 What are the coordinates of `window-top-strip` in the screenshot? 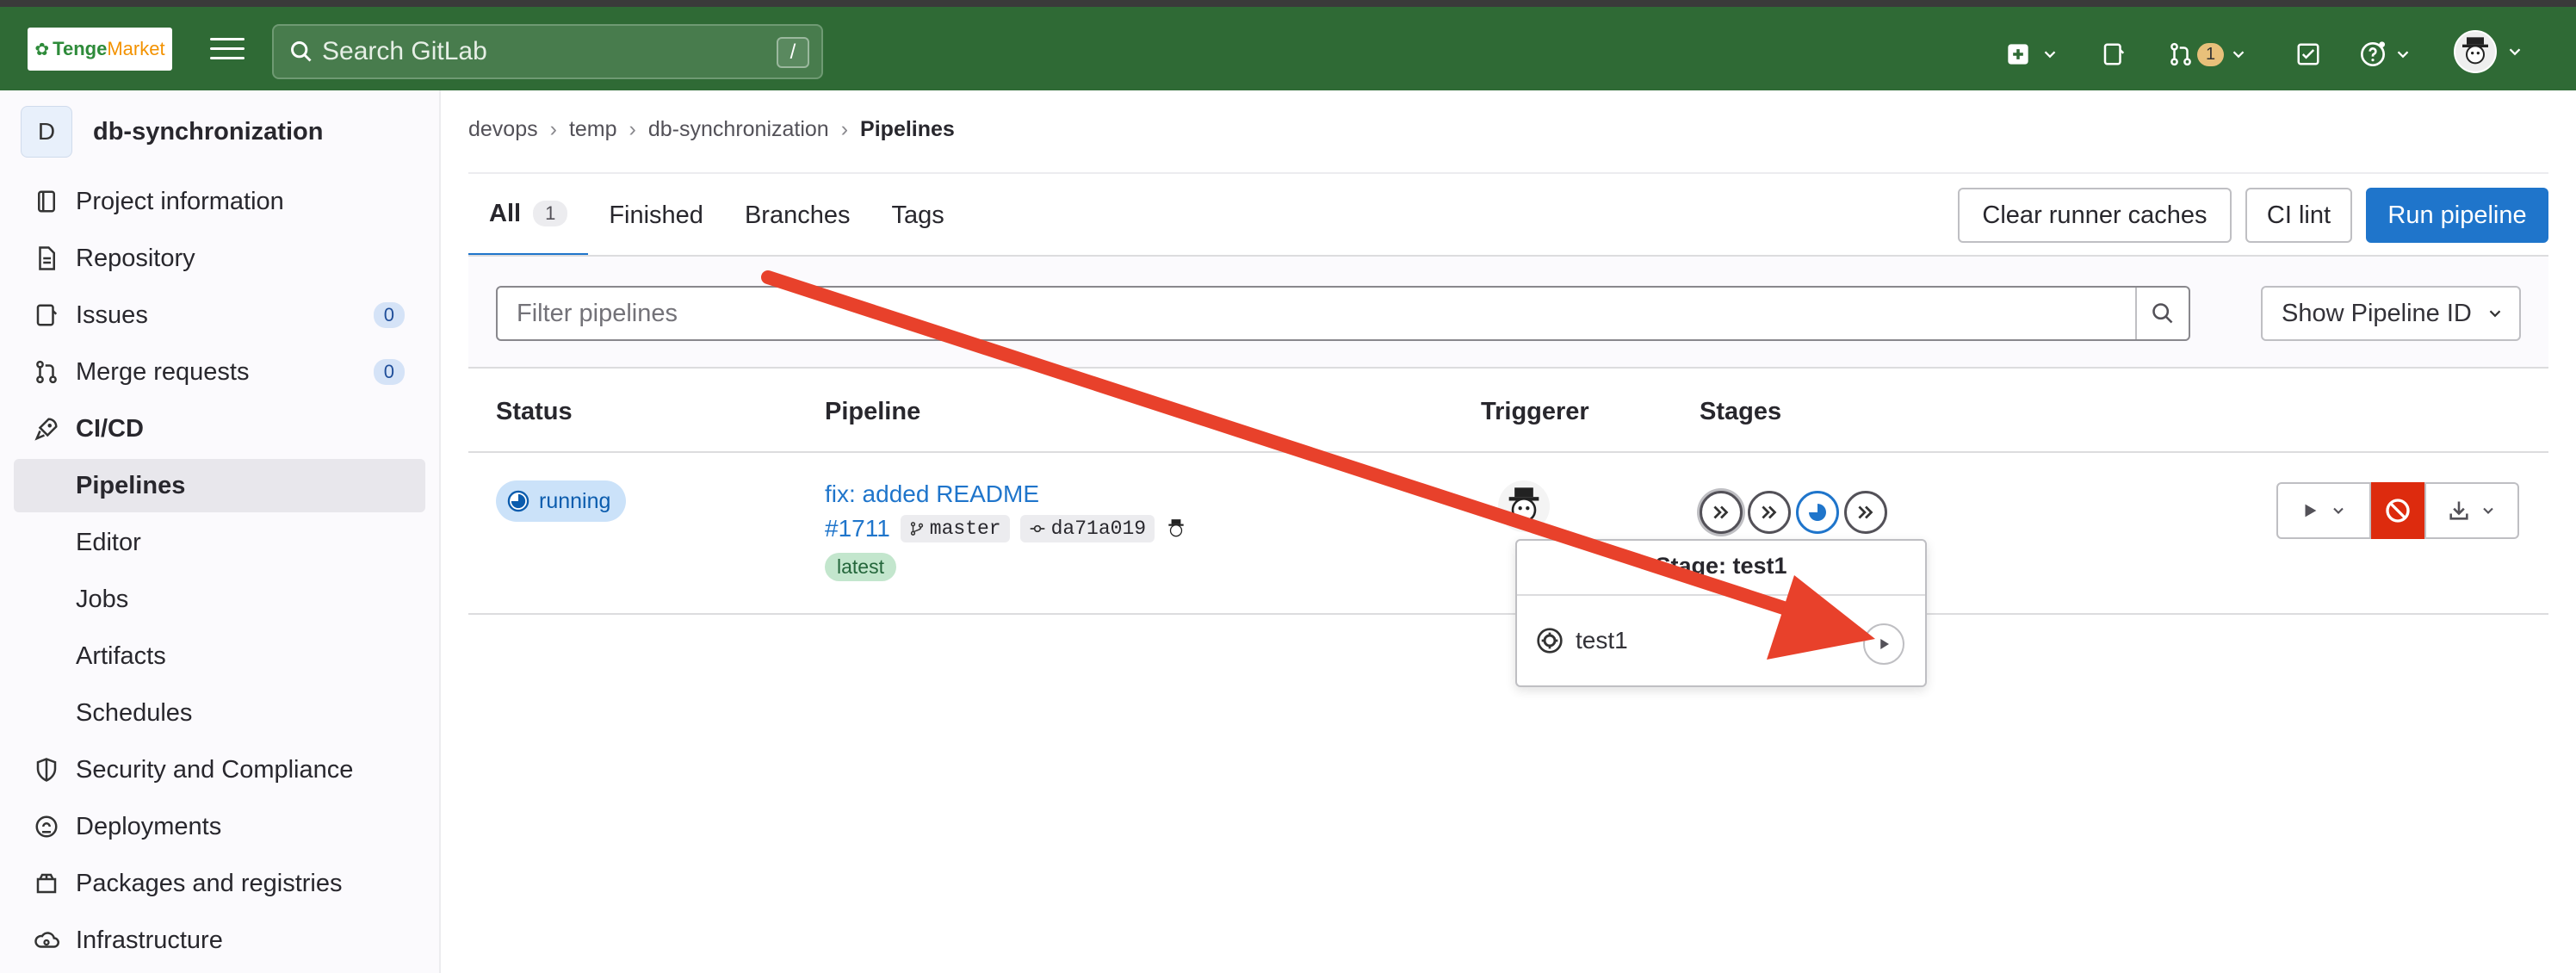 It's located at (1288, 4).